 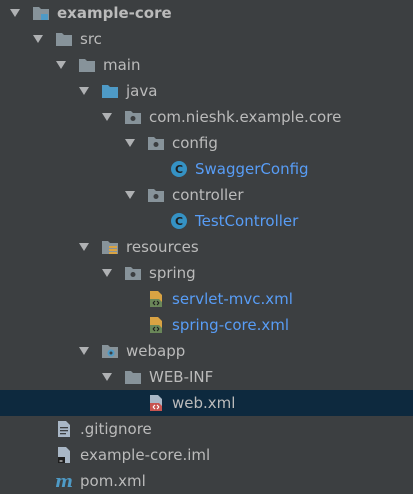 What do you see at coordinates (122, 65) in the screenshot?
I see `tree-node-label: main` at bounding box center [122, 65].